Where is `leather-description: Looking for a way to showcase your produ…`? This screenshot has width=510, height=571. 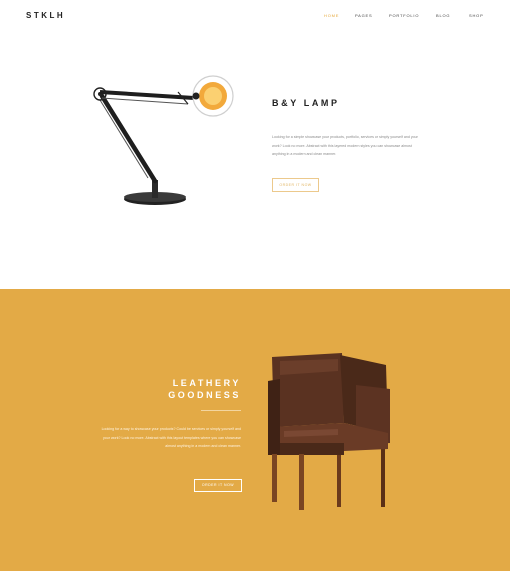
leather-description: Looking for a way to showcase your produ… is located at coordinates (171, 437).